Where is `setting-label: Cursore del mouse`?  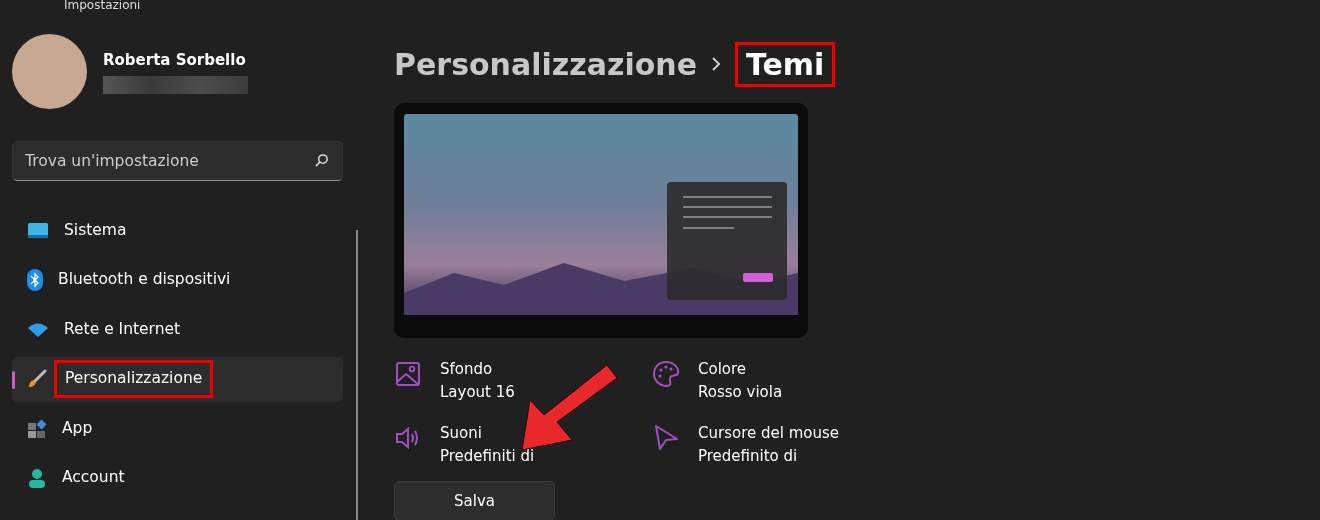
setting-label: Cursore del mouse is located at coordinates (768, 433).